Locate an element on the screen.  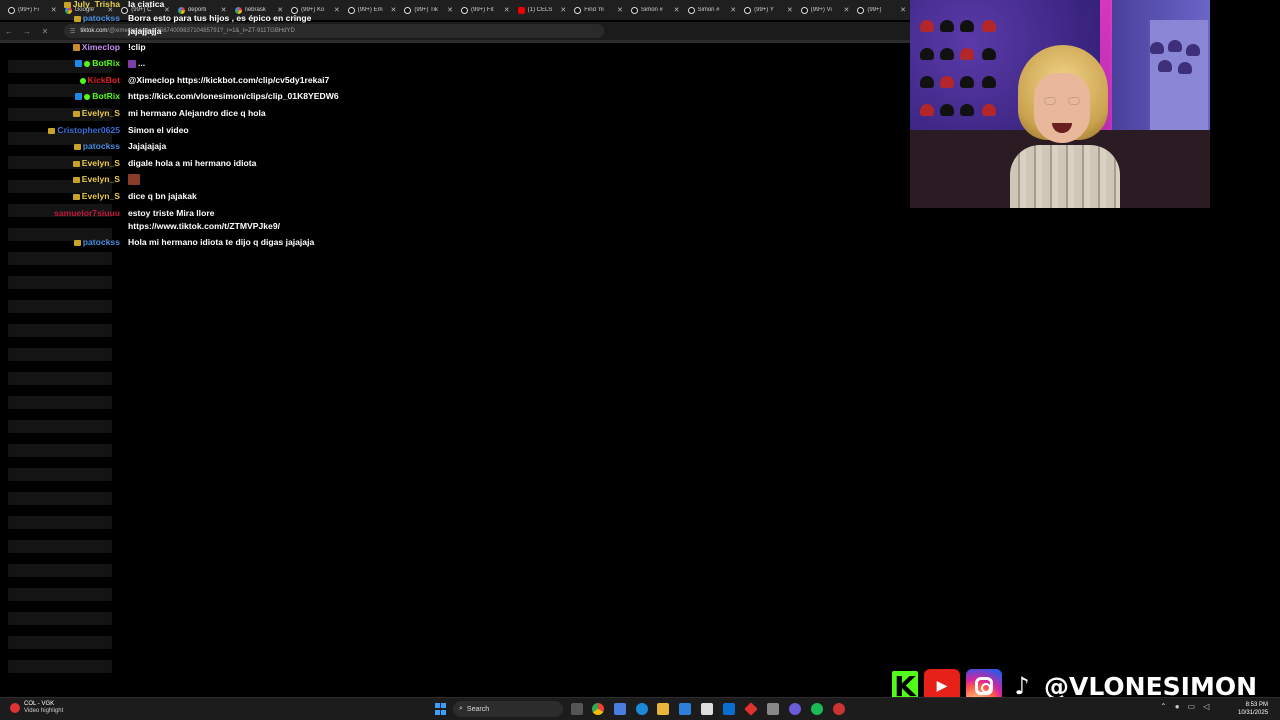
obs-icon is located at coordinates (839, 709).